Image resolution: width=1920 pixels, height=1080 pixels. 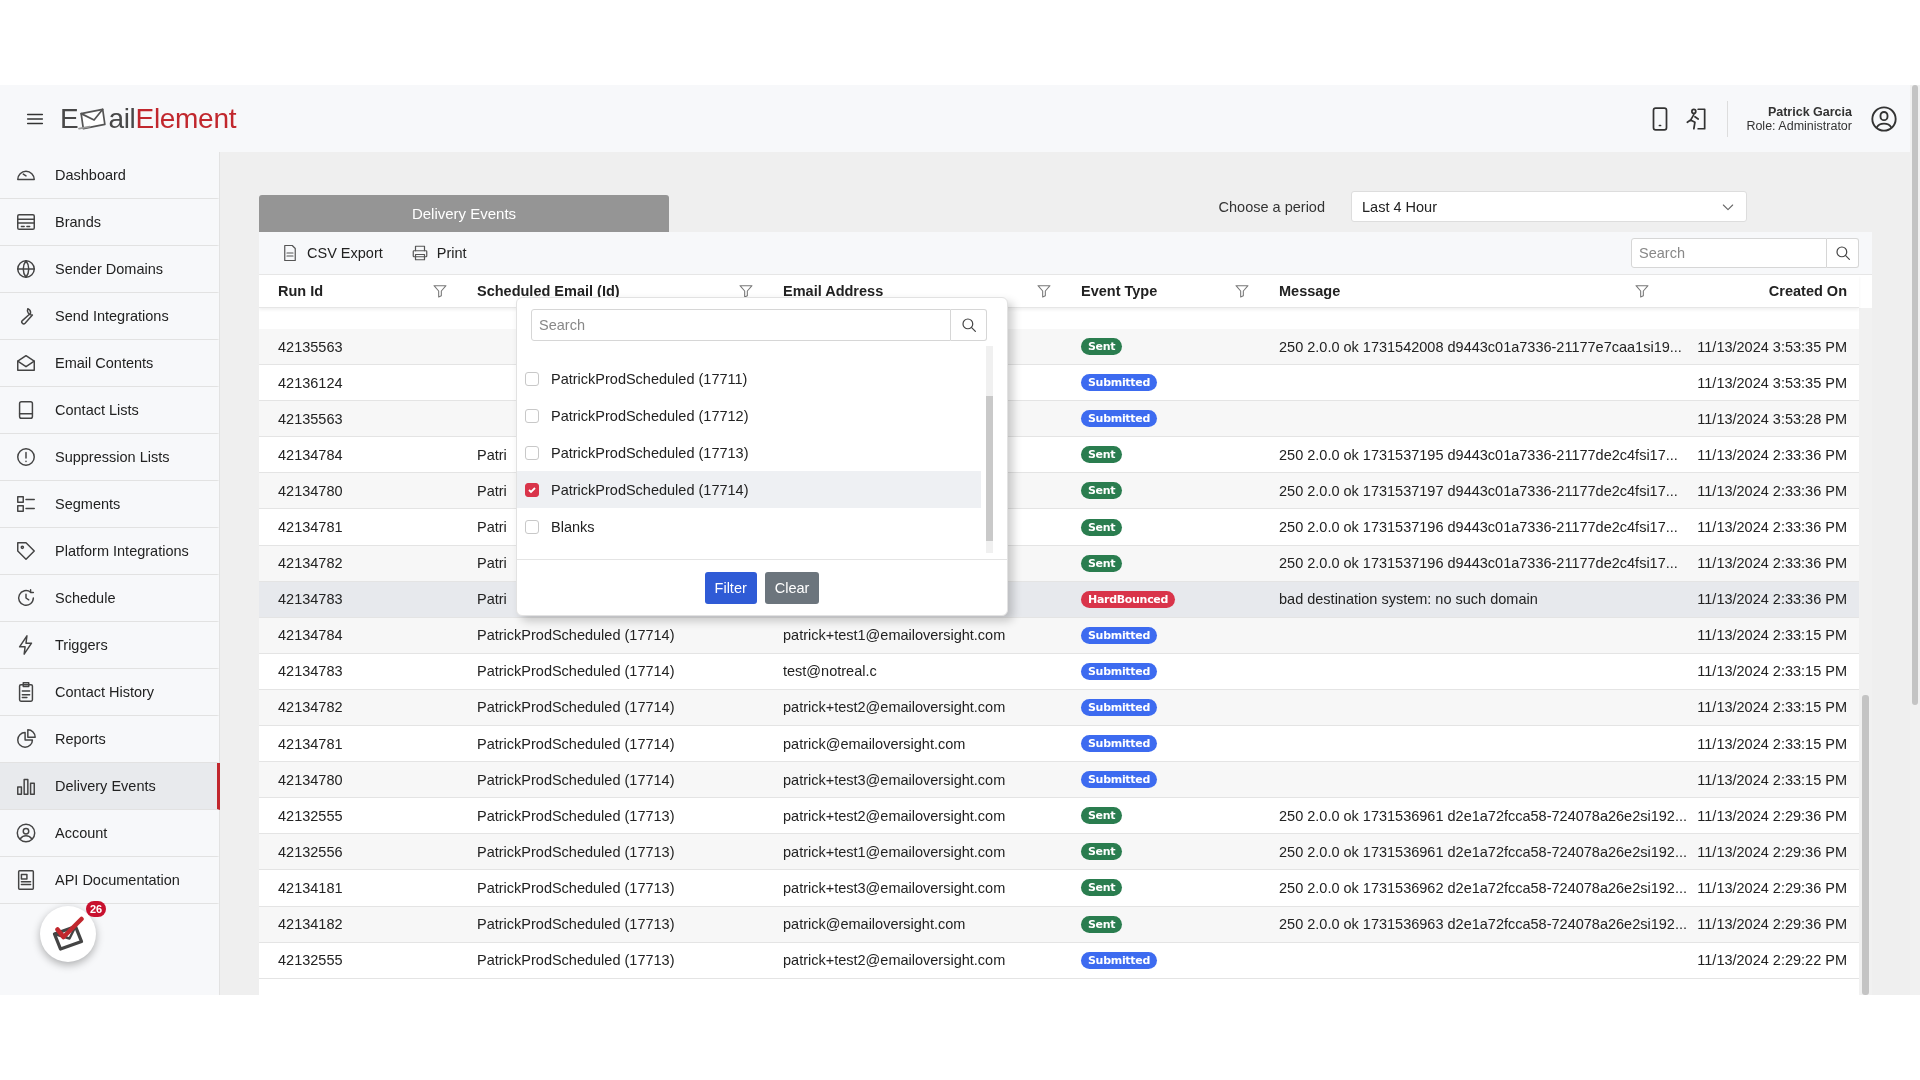 I want to click on clear-button: Clear, so click(x=792, y=587).